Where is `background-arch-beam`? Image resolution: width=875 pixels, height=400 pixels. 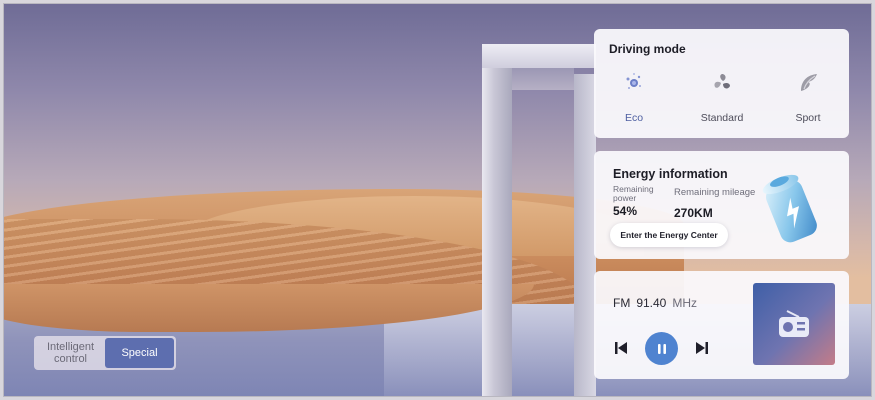
background-arch-beam is located at coordinates (539, 56).